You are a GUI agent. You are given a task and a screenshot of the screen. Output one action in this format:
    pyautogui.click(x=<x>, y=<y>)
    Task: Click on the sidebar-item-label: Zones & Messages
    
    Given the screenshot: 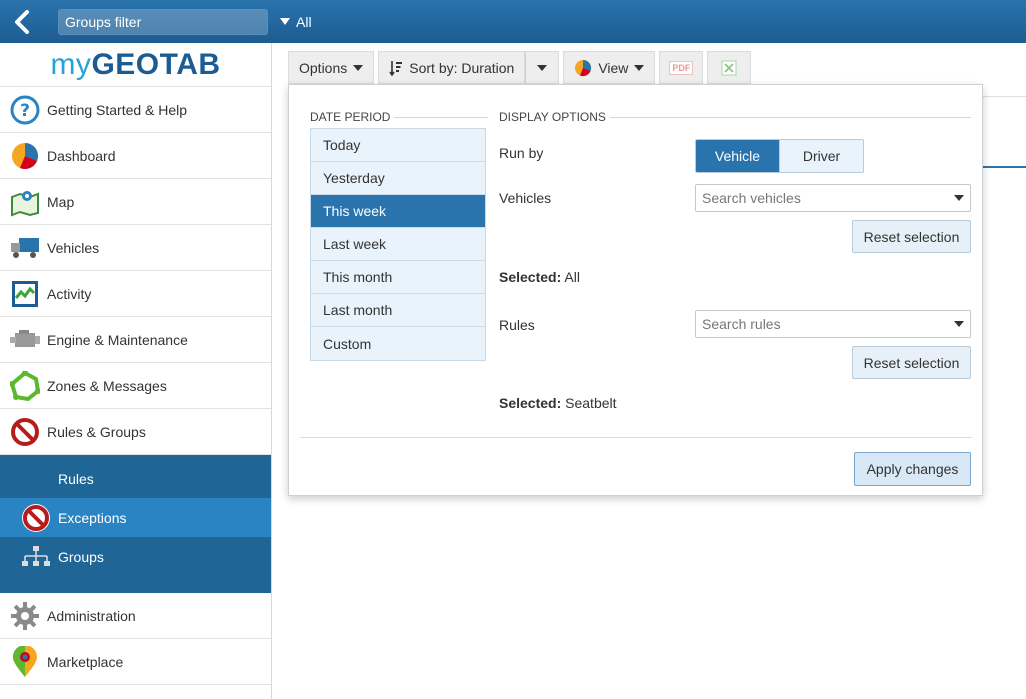 What is the action you would take?
    pyautogui.click(x=107, y=385)
    